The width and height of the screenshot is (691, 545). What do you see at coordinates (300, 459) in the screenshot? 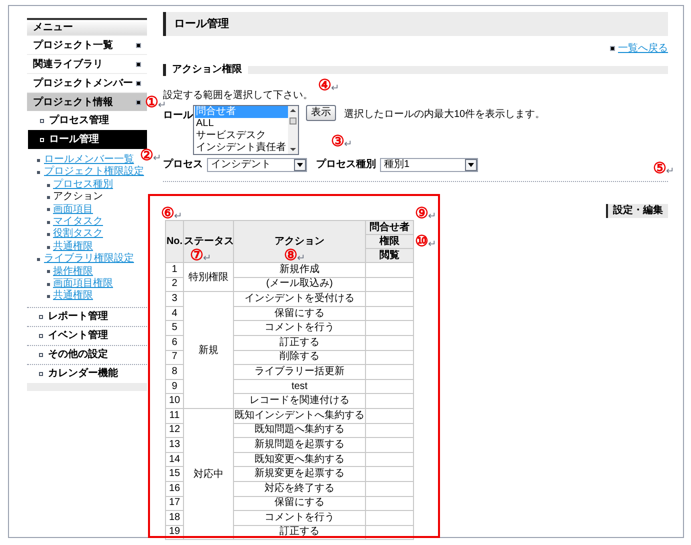
I see `table-cell: 既知変更へ集約する` at bounding box center [300, 459].